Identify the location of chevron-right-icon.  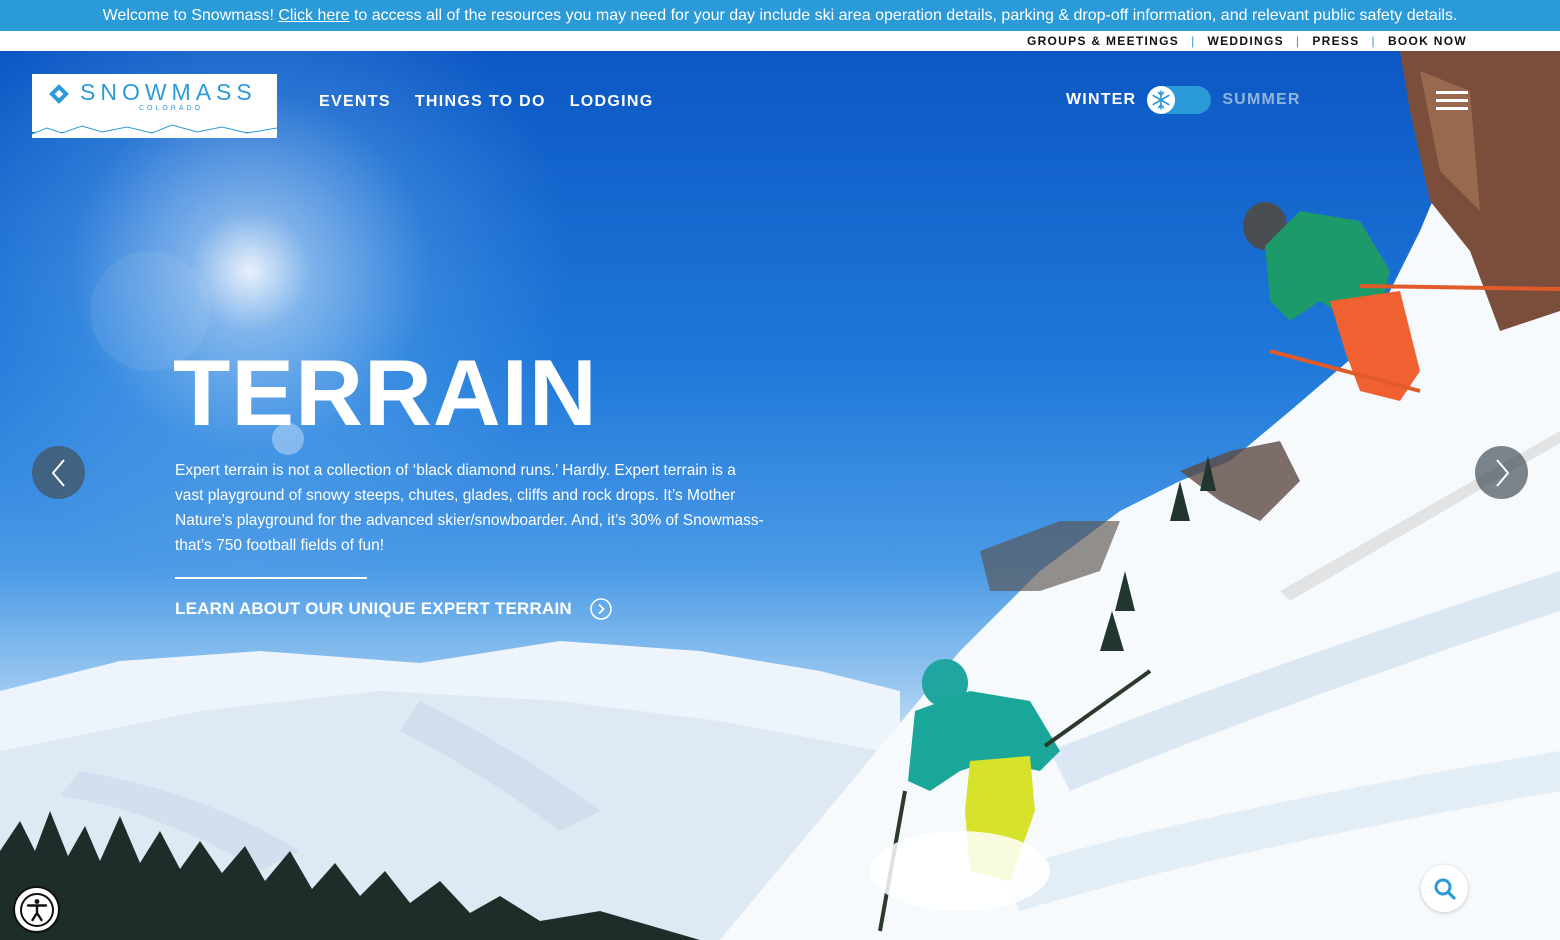
(1502, 472).